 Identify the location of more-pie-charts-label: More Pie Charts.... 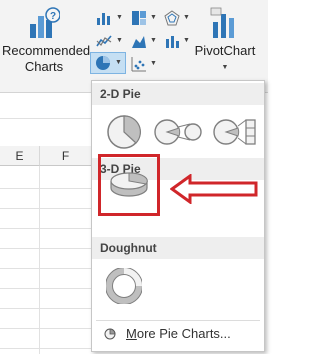
(178, 334).